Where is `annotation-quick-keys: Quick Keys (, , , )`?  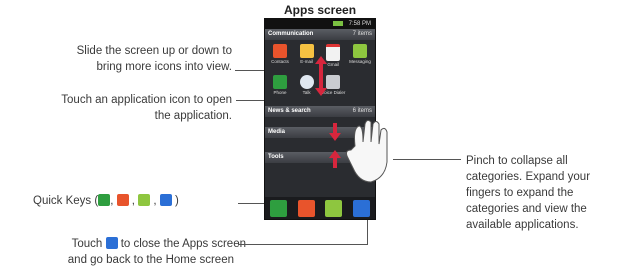
annotation-quick-keys: Quick Keys (, , , ) is located at coordinates (106, 200).